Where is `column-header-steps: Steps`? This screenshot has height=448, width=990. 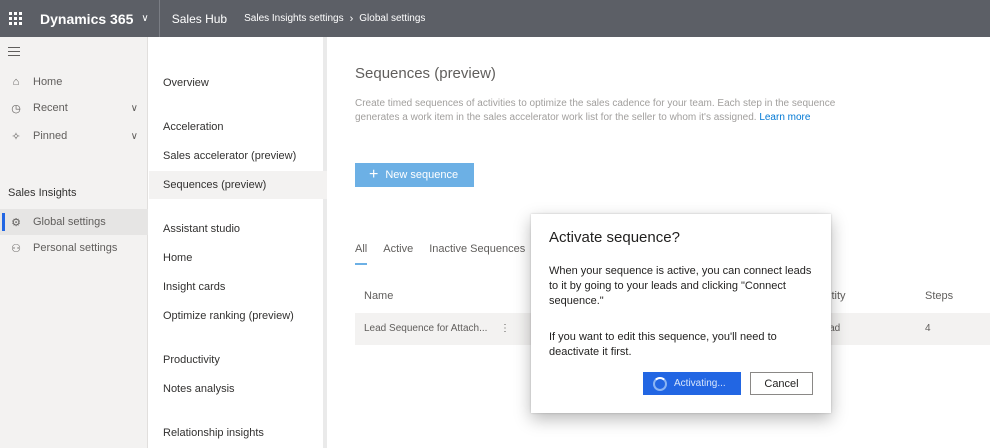 column-header-steps: Steps is located at coordinates (939, 296).